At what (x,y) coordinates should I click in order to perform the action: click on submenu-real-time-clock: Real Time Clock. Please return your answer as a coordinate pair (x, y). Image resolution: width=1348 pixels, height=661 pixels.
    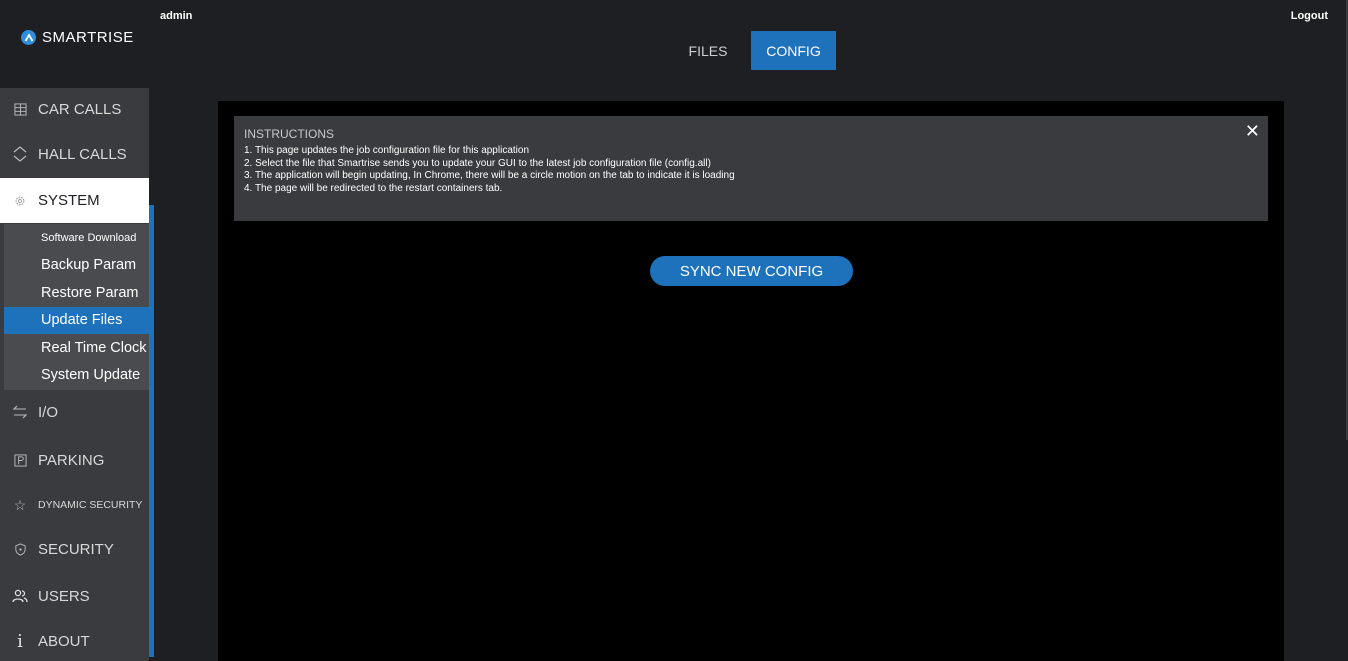
    Looking at the image, I should click on (76, 348).